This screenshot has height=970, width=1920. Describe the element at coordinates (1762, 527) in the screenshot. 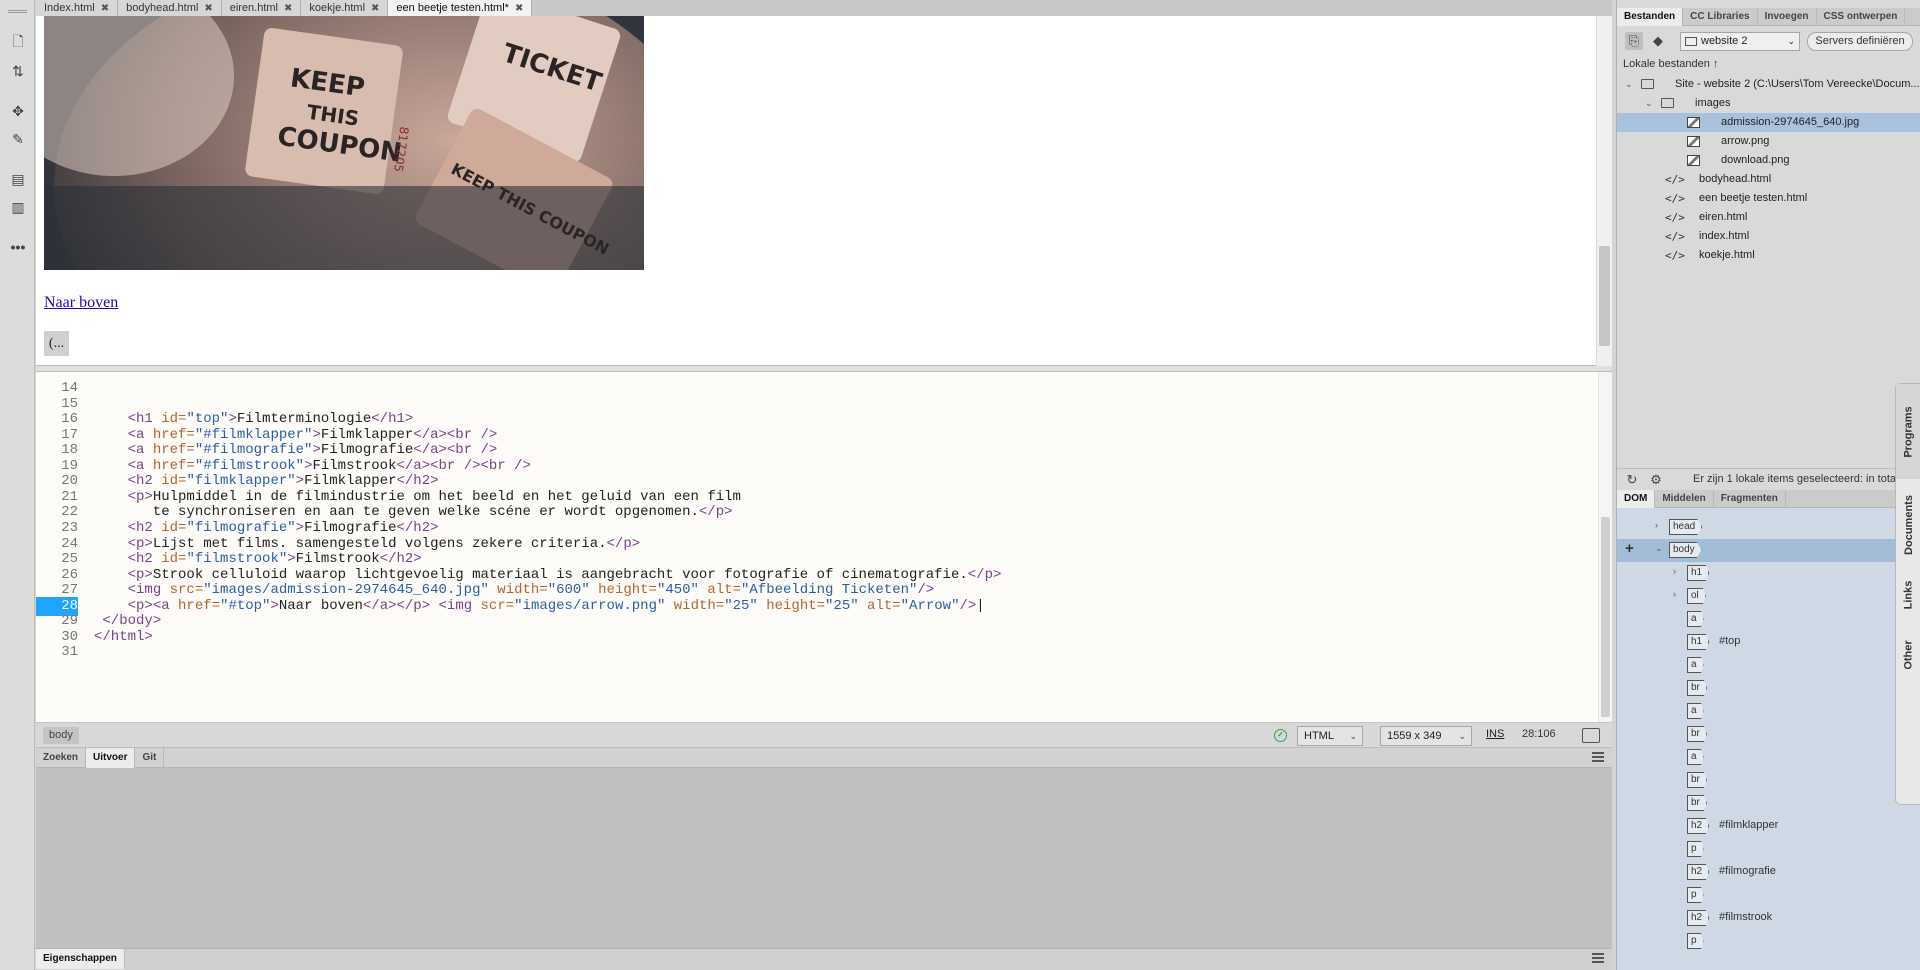

I see `dom-node: › head` at that location.